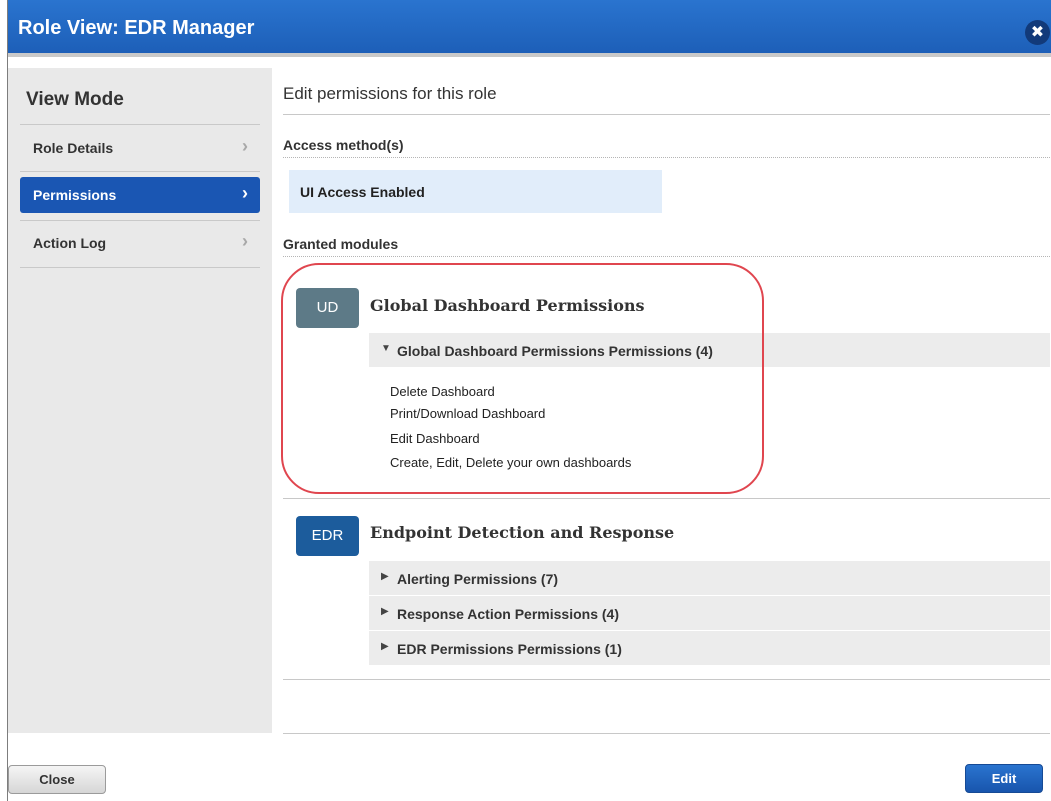 Image resolution: width=1051 pixels, height=801 pixels. What do you see at coordinates (390, 93) in the screenshot?
I see `page-title: Edit permissions for this role` at bounding box center [390, 93].